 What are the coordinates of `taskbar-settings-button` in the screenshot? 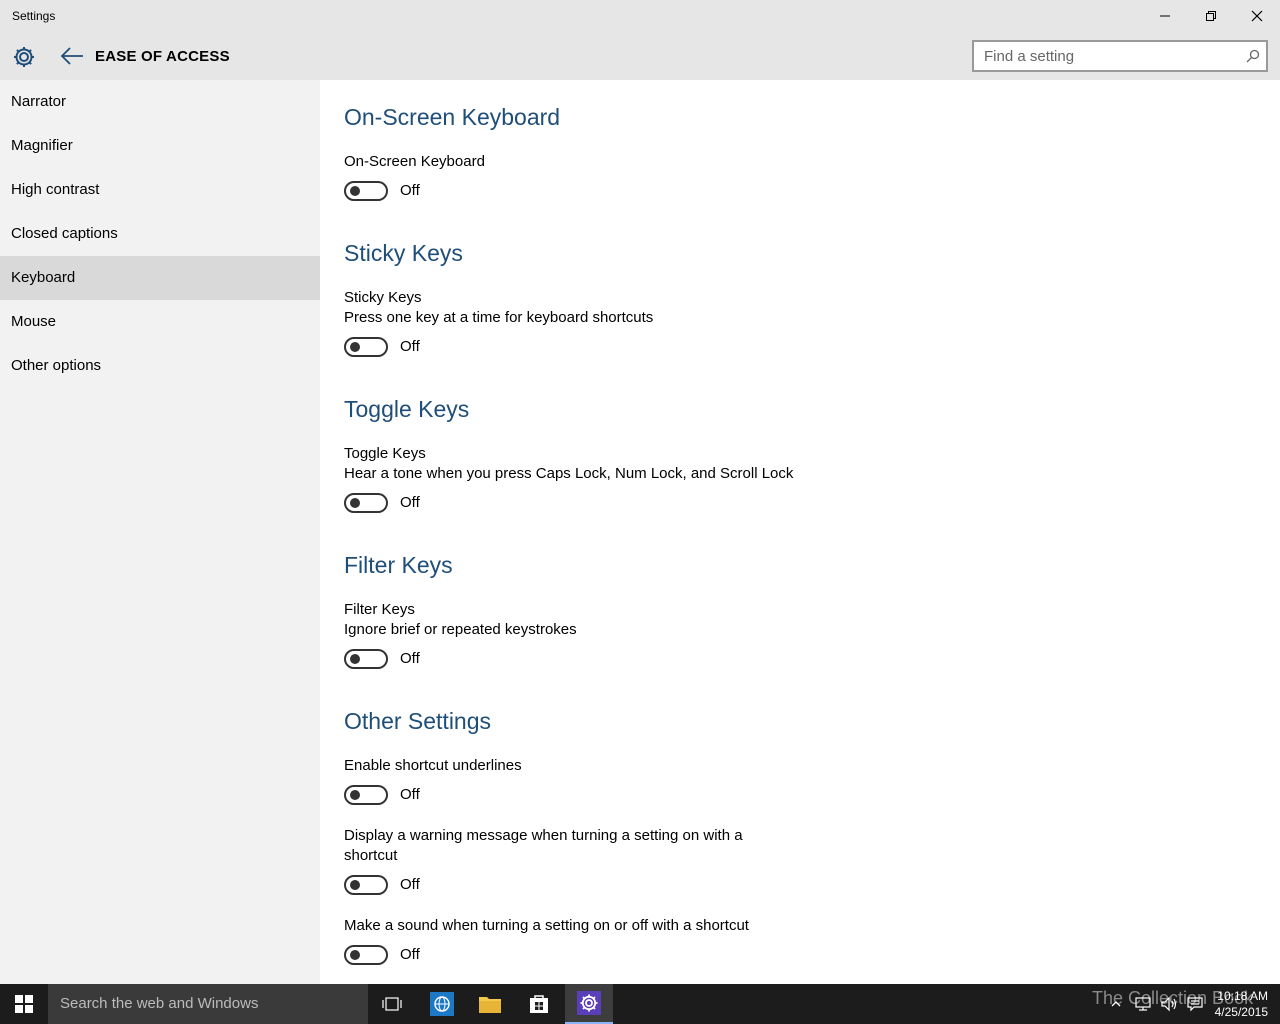 It's located at (589, 1004).